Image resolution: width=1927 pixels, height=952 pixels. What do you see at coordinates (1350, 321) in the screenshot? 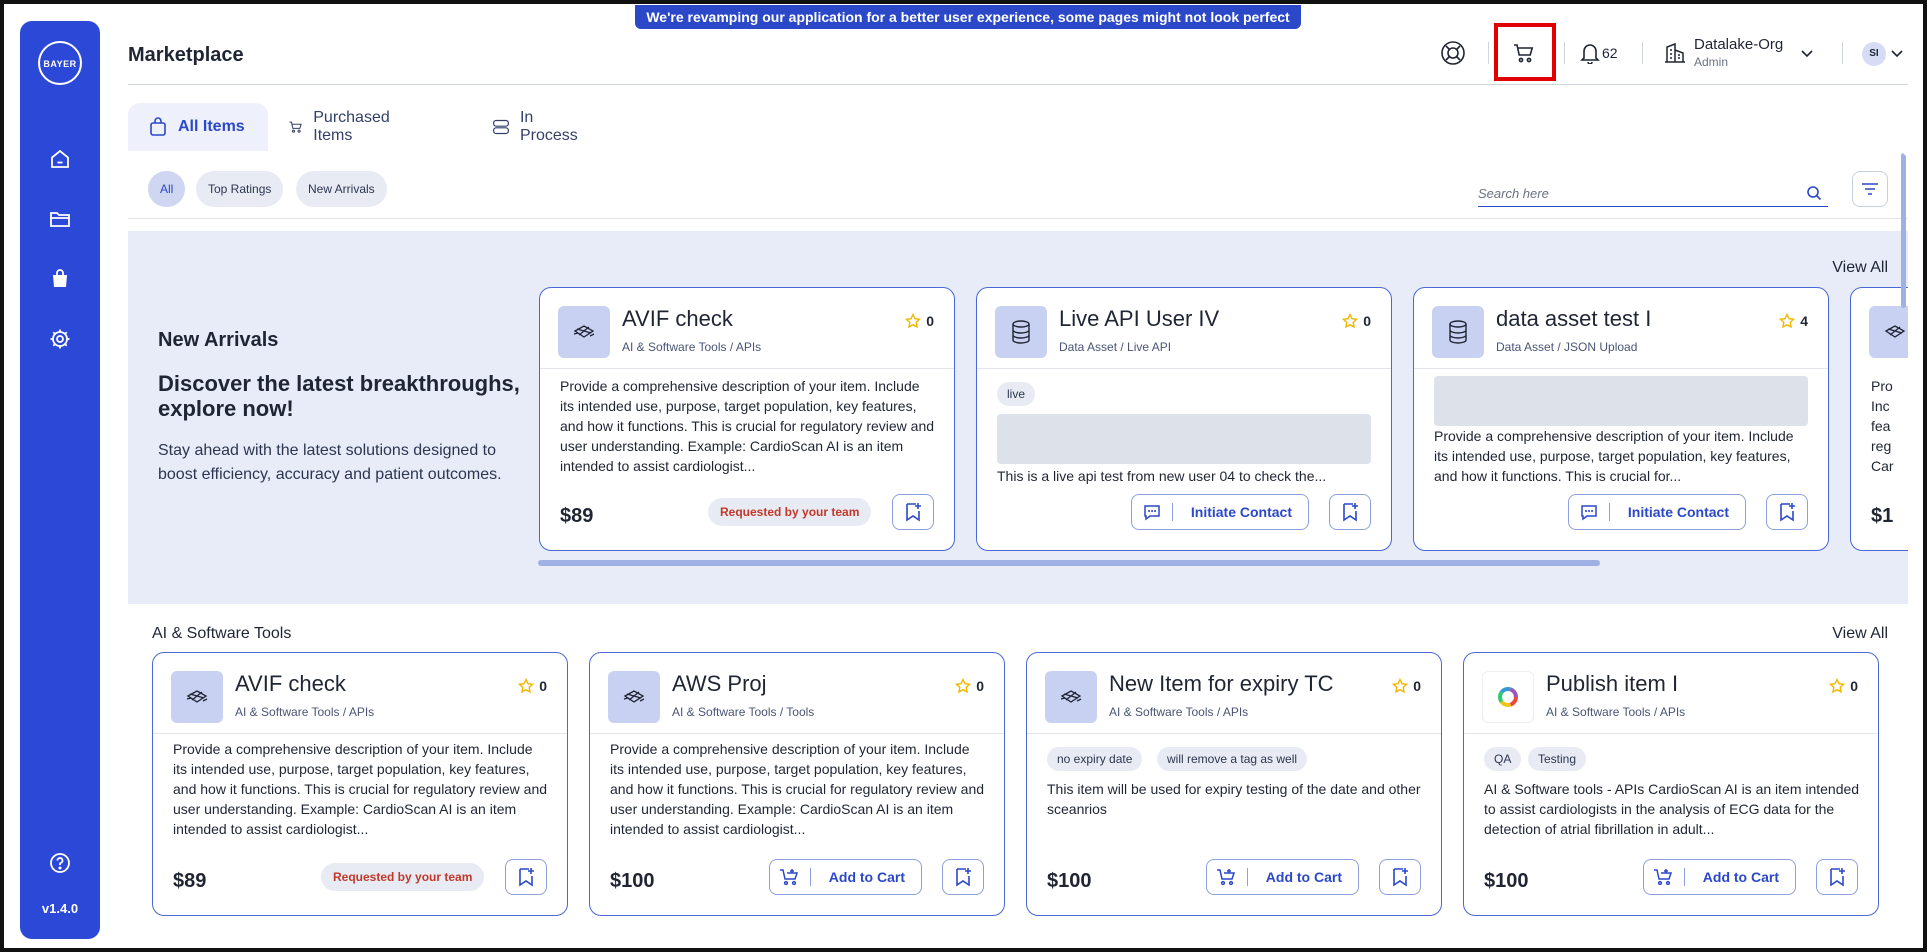
I see `star-icon` at bounding box center [1350, 321].